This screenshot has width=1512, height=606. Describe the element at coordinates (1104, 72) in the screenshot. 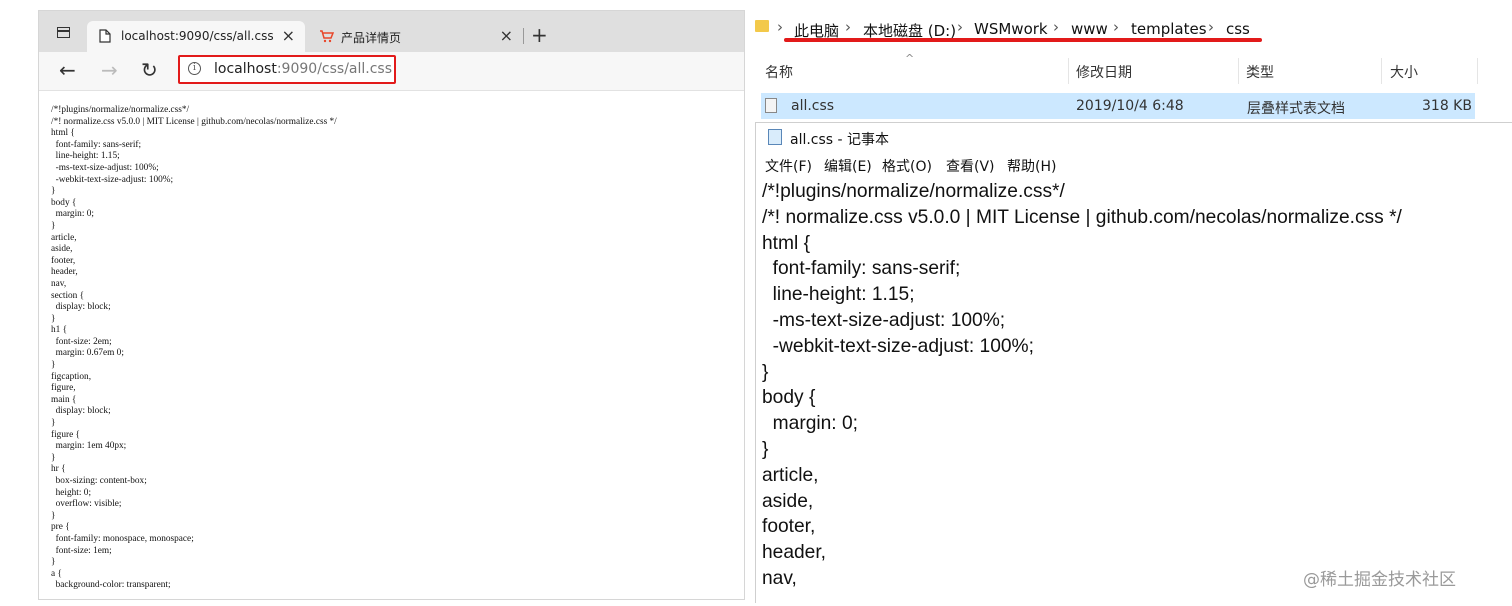

I see `column-modified: 修改日期` at that location.